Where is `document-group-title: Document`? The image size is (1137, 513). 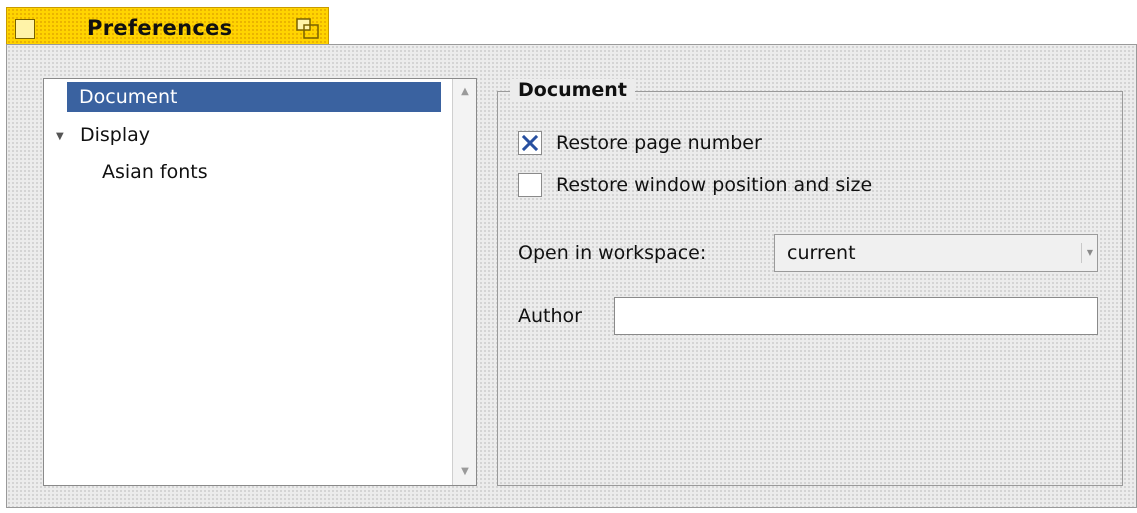
document-group-title: Document is located at coordinates (572, 90).